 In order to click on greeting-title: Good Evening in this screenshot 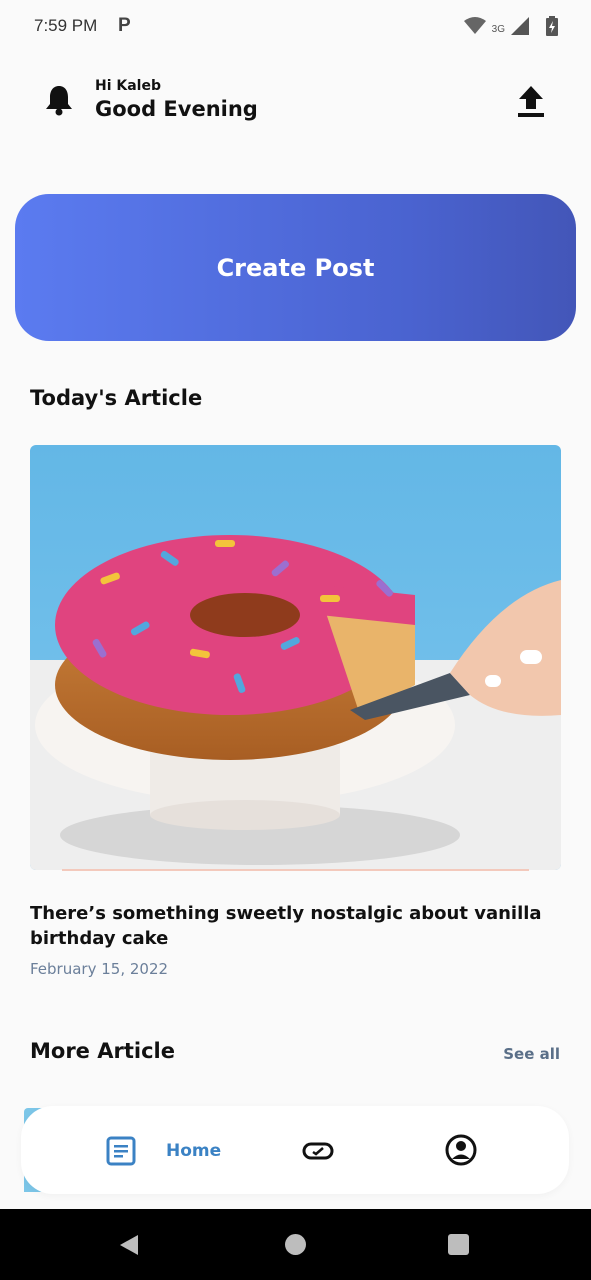, I will do `click(176, 109)`.